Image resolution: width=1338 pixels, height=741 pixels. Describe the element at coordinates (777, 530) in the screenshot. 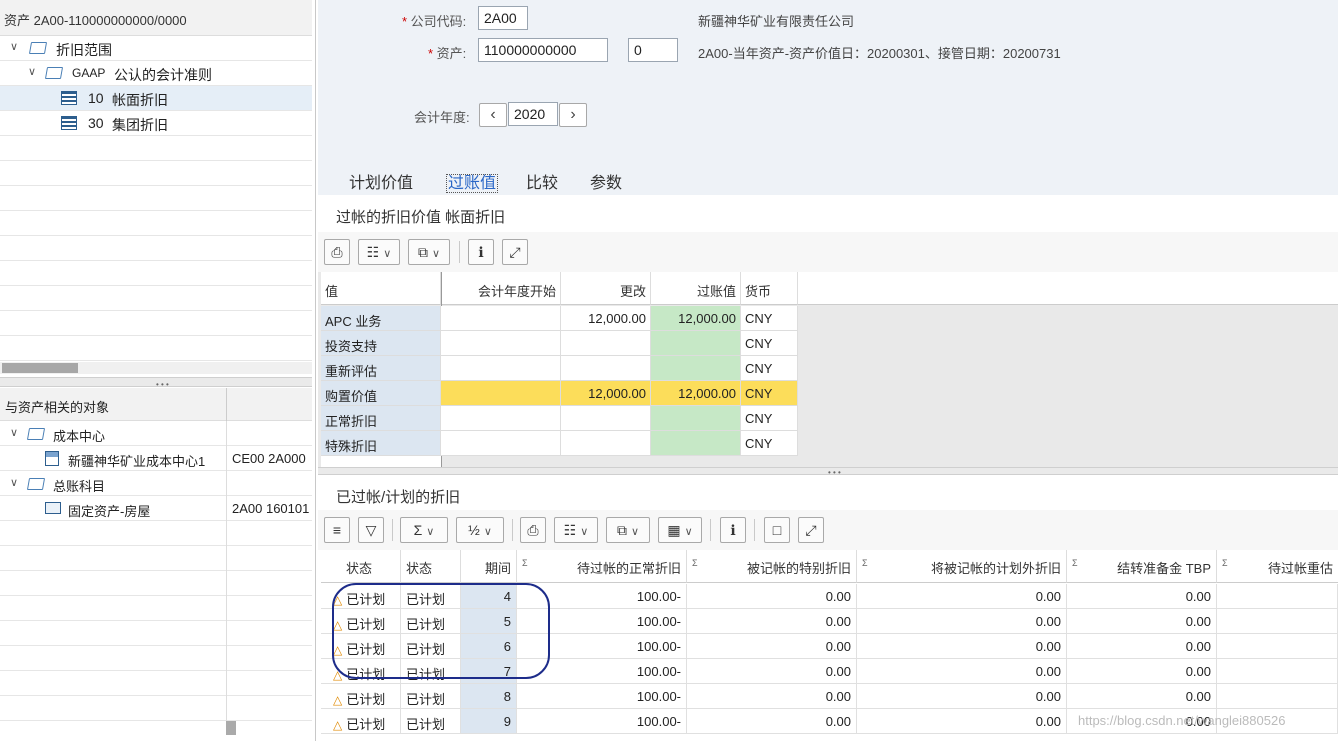

I see `details-button: □` at that location.